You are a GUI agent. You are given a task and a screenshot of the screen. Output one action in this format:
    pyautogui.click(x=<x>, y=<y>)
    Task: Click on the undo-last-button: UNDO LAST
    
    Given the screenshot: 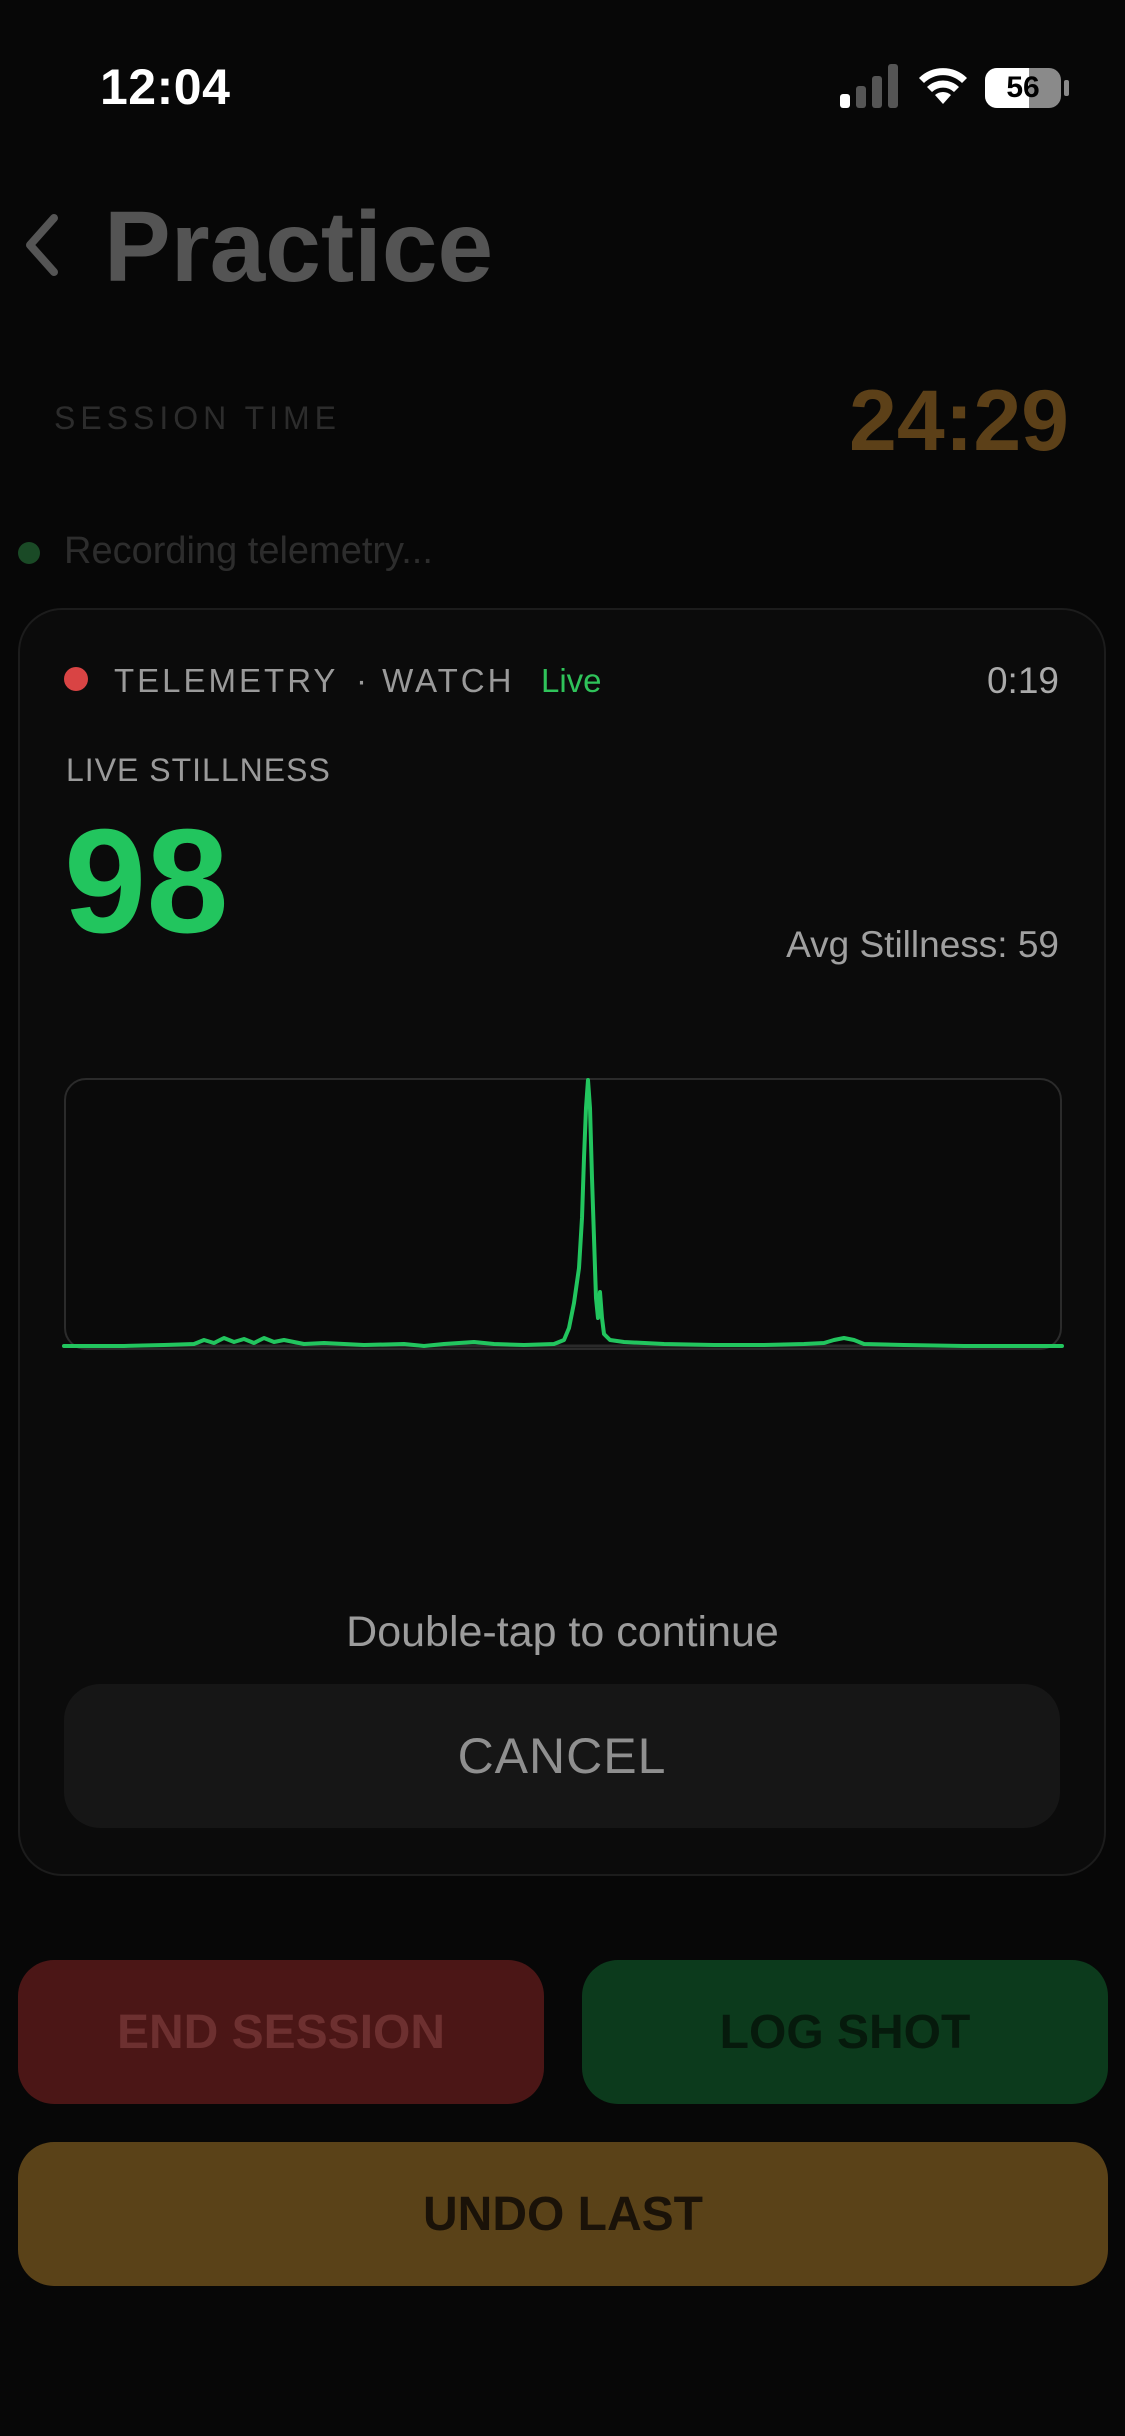 What is the action you would take?
    pyautogui.click(x=563, y=2214)
    